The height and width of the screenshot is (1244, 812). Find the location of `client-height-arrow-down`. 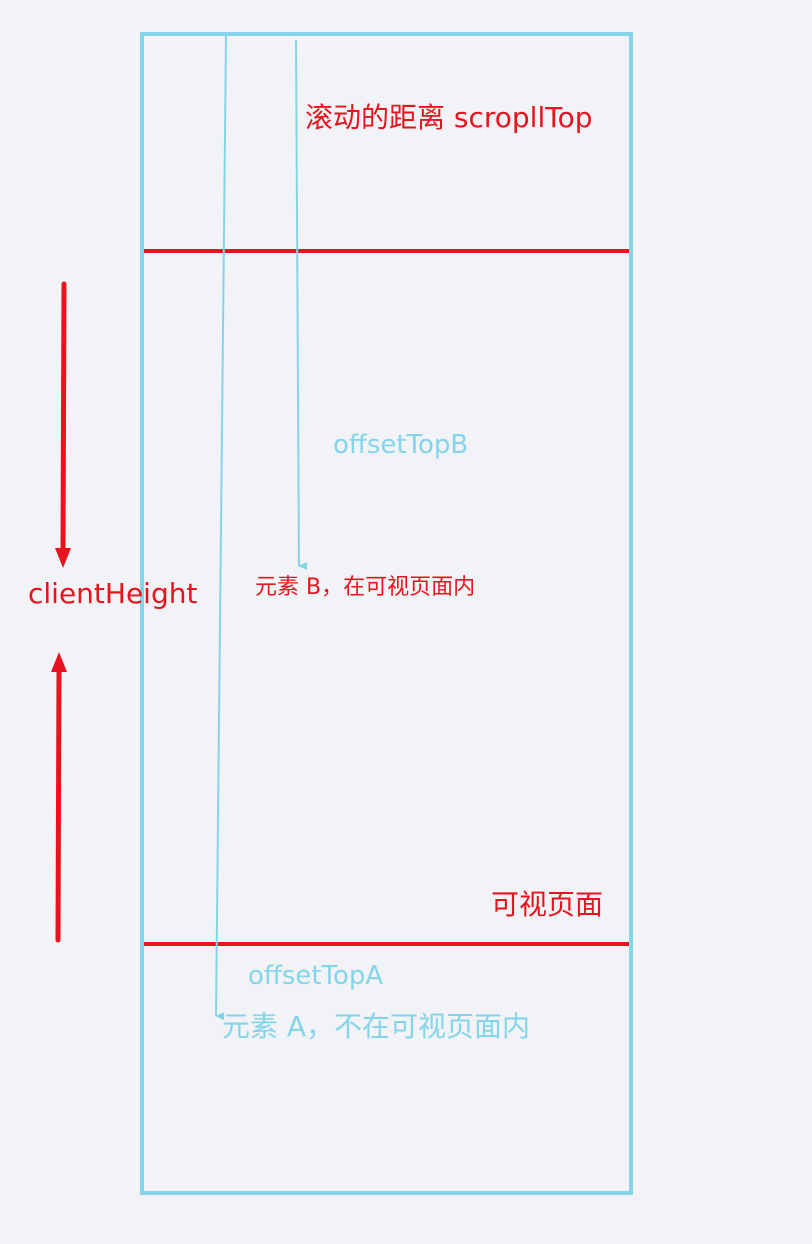

client-height-arrow-down is located at coordinates (63, 424).